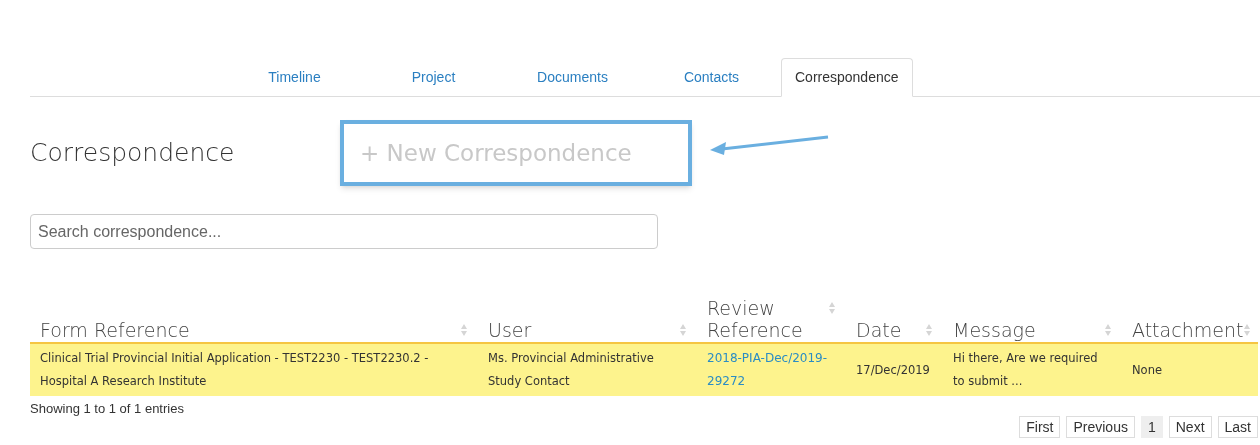  Describe the element at coordinates (1100, 427) in the screenshot. I see `page-button: Previous` at that location.